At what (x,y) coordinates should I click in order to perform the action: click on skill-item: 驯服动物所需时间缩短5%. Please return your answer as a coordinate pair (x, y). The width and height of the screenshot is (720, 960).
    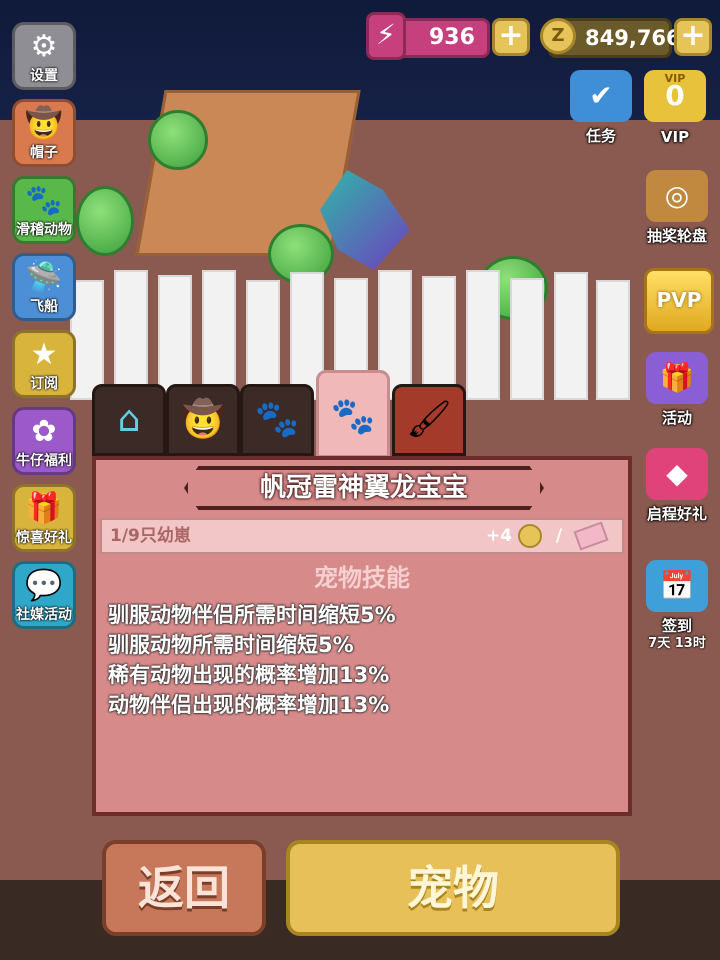
    Looking at the image, I should click on (231, 645).